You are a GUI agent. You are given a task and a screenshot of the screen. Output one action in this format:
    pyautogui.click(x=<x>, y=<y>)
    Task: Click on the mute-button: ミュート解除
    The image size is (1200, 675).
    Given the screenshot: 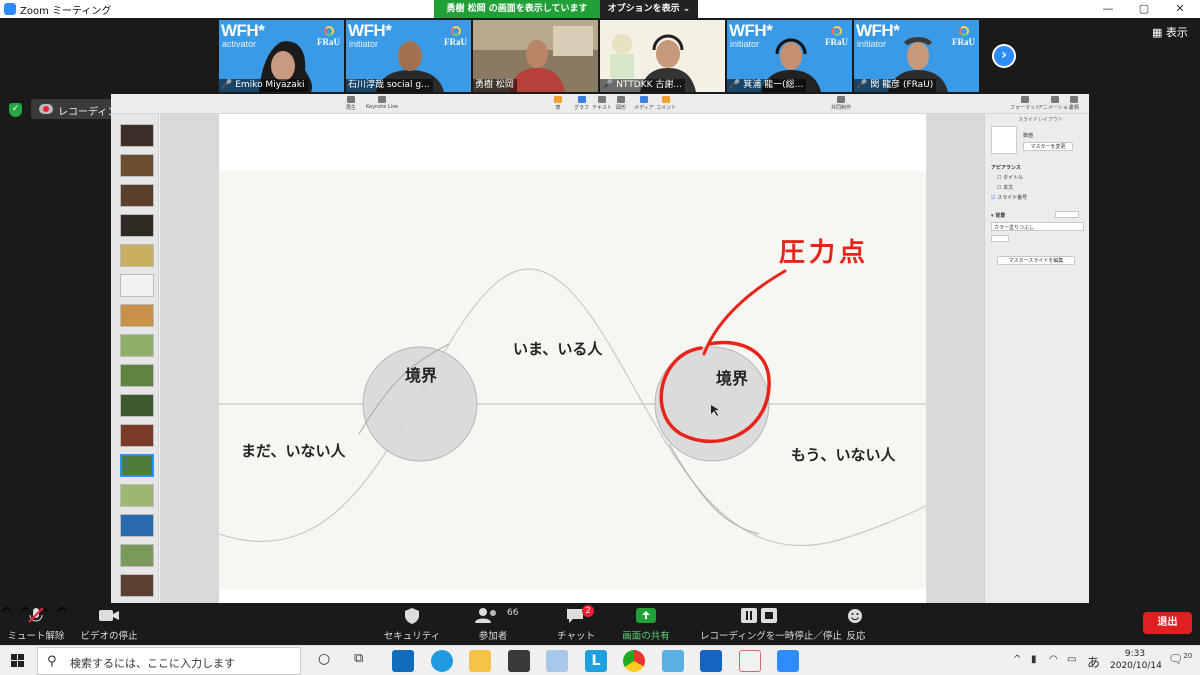 What is the action you would take?
    pyautogui.click(x=38, y=624)
    